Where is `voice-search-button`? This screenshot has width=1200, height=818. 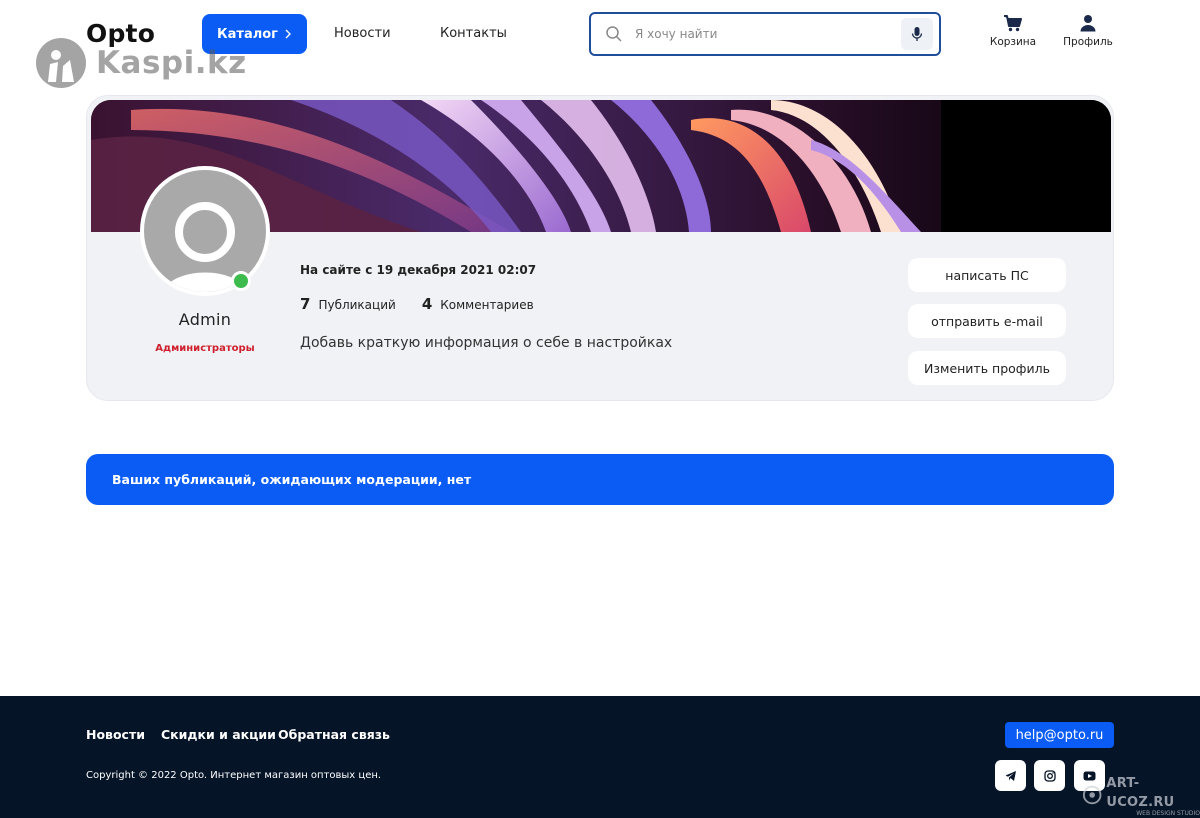 voice-search-button is located at coordinates (917, 34).